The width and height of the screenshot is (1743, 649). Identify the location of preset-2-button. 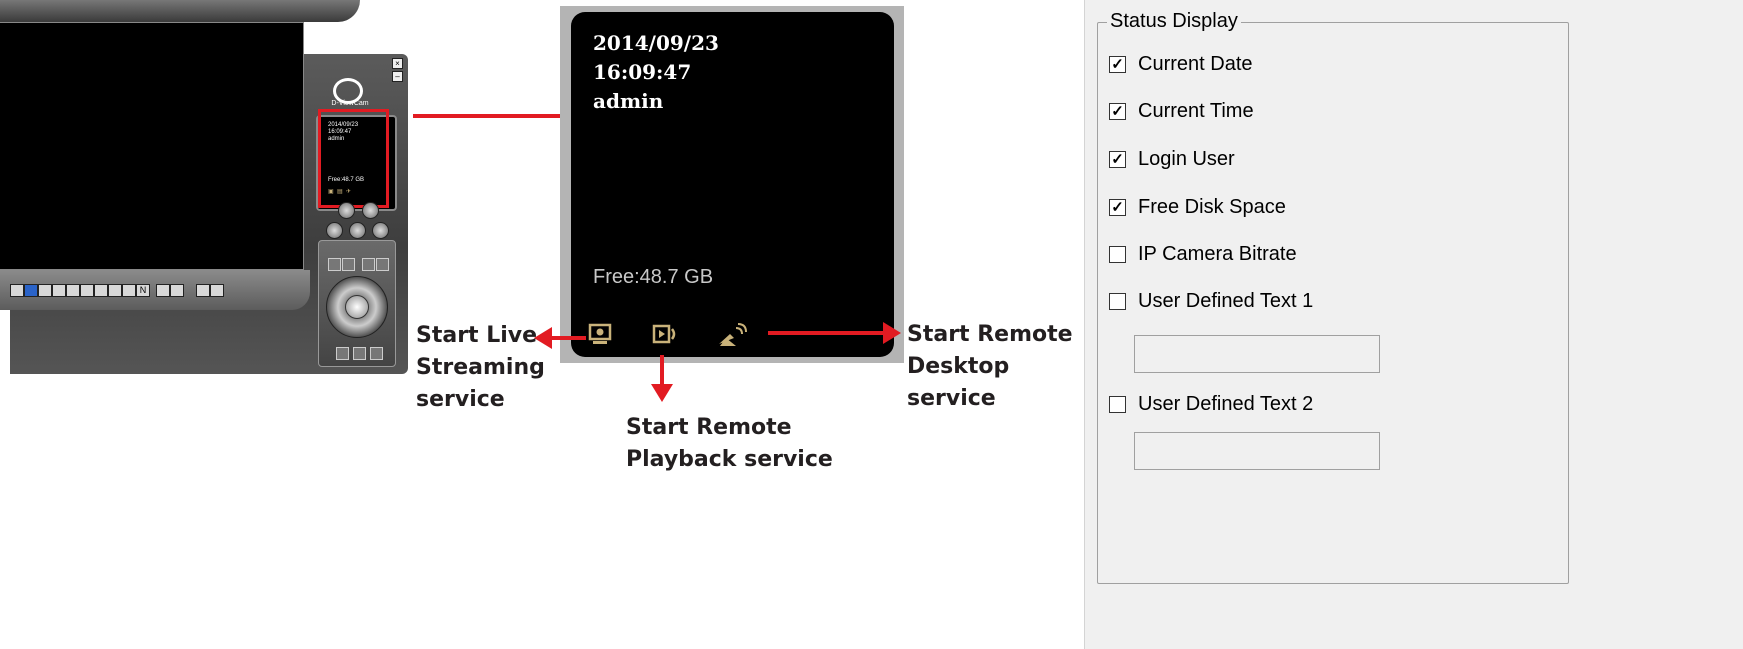
(359, 353).